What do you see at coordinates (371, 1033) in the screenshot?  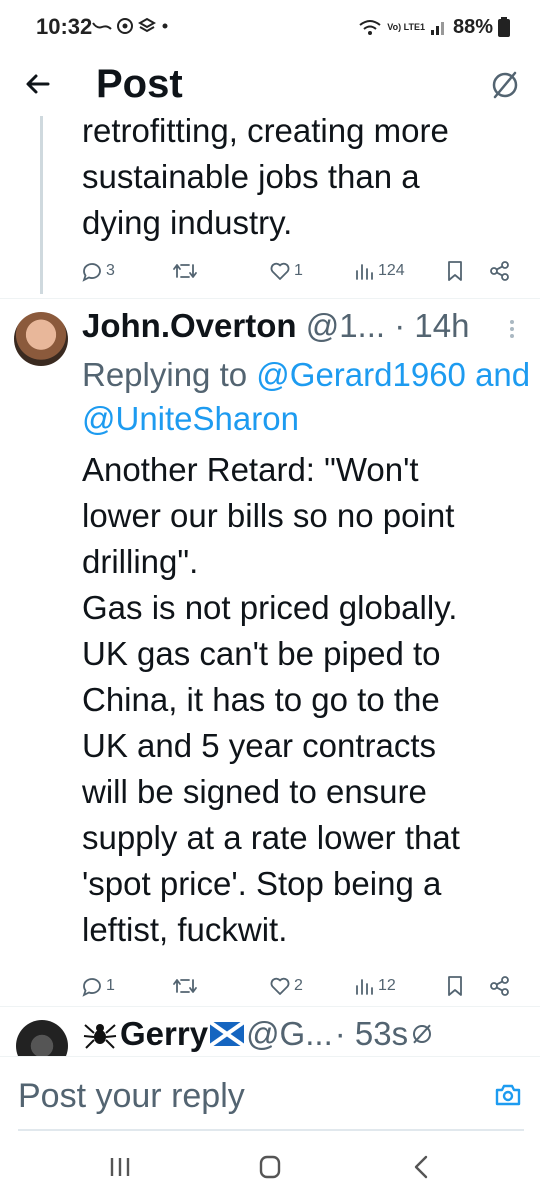 I see `post-time: · 53s` at bounding box center [371, 1033].